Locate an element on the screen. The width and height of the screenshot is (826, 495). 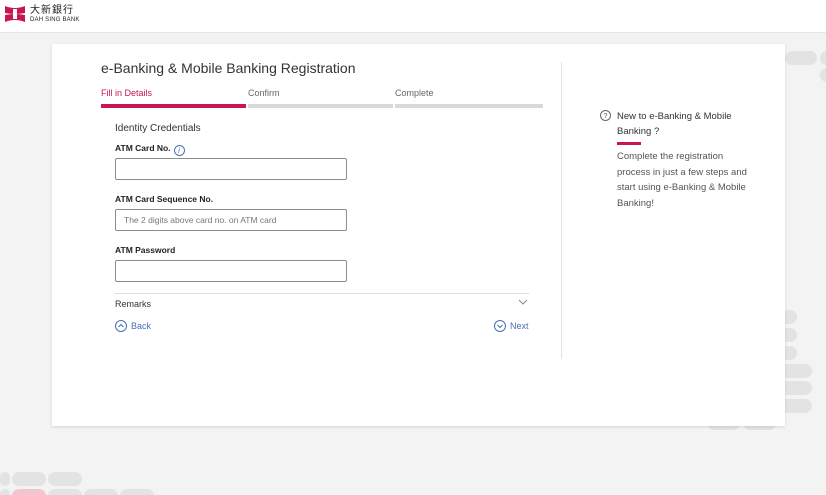
next-button: Next is located at coordinates (511, 326).